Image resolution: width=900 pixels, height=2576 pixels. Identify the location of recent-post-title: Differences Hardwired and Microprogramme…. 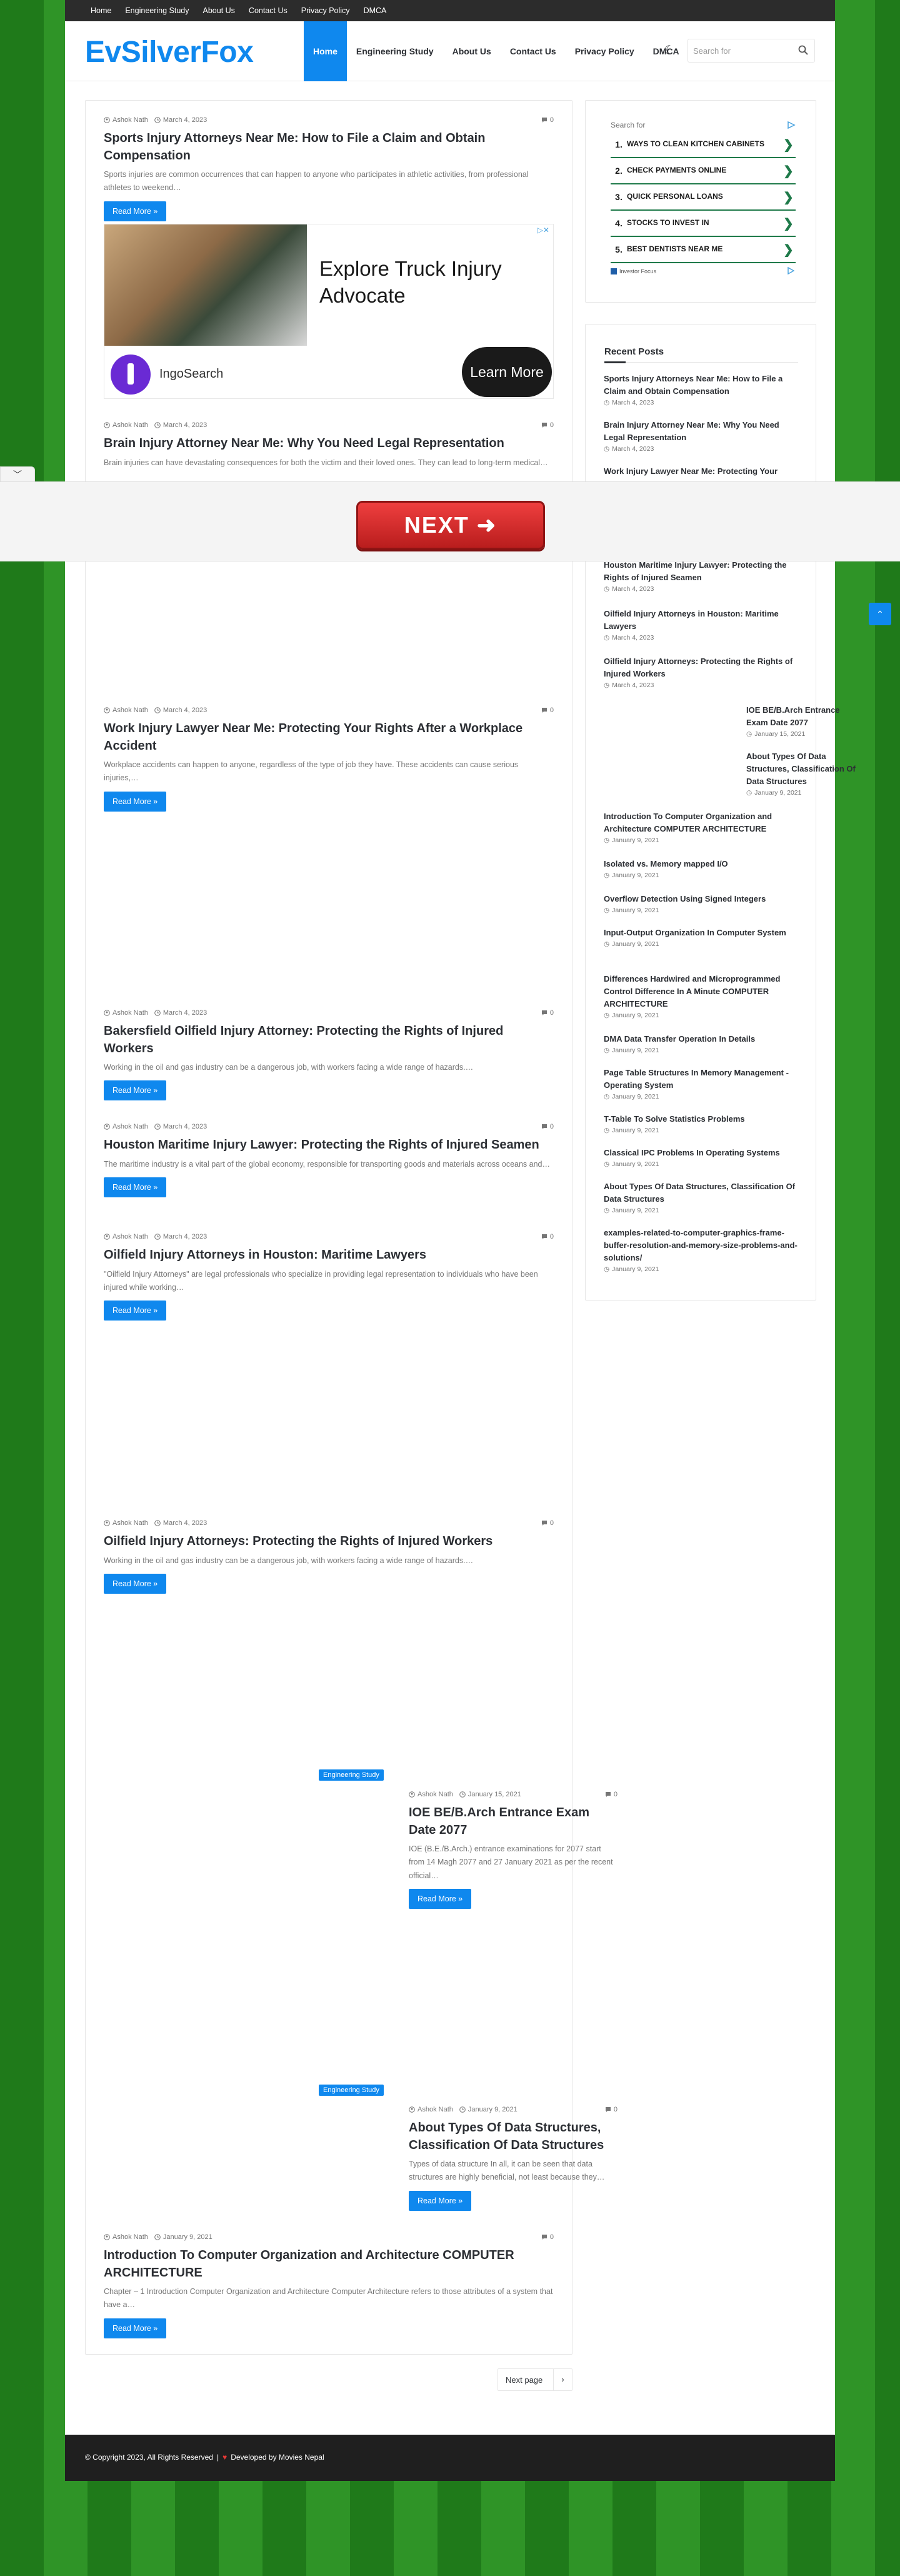
(702, 991).